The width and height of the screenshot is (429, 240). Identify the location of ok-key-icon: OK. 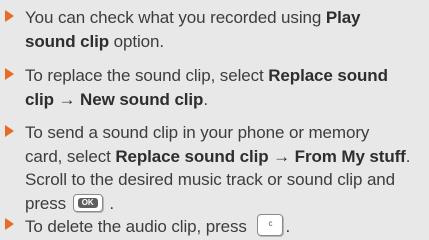
(87, 202).